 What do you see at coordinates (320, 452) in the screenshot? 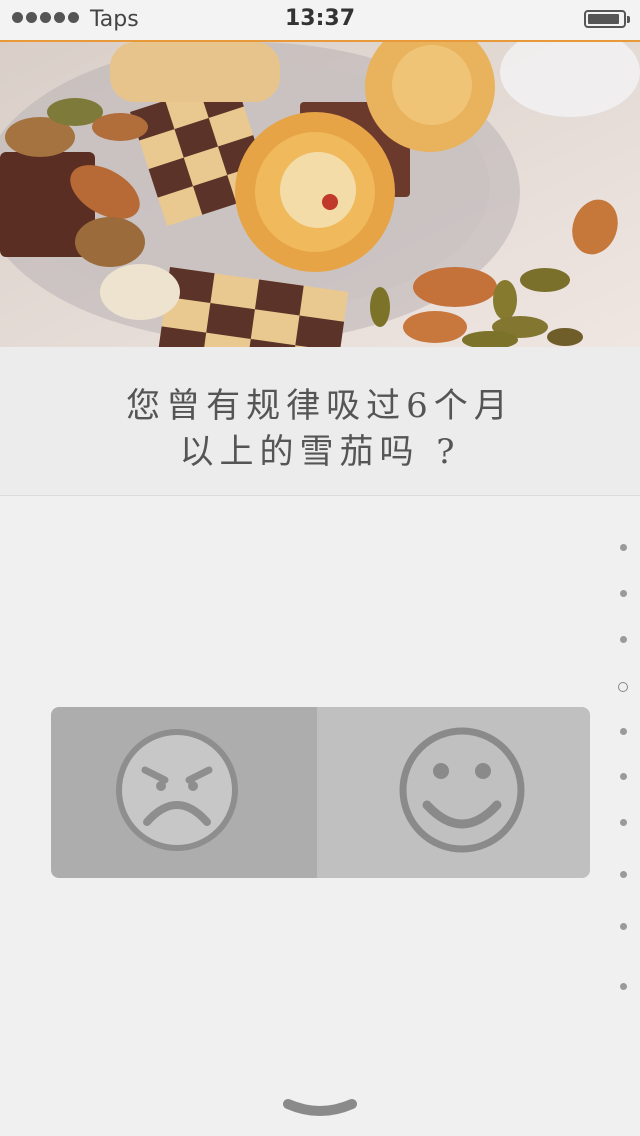
I see `question-line-2: 以上的雪茄吗 ?` at bounding box center [320, 452].